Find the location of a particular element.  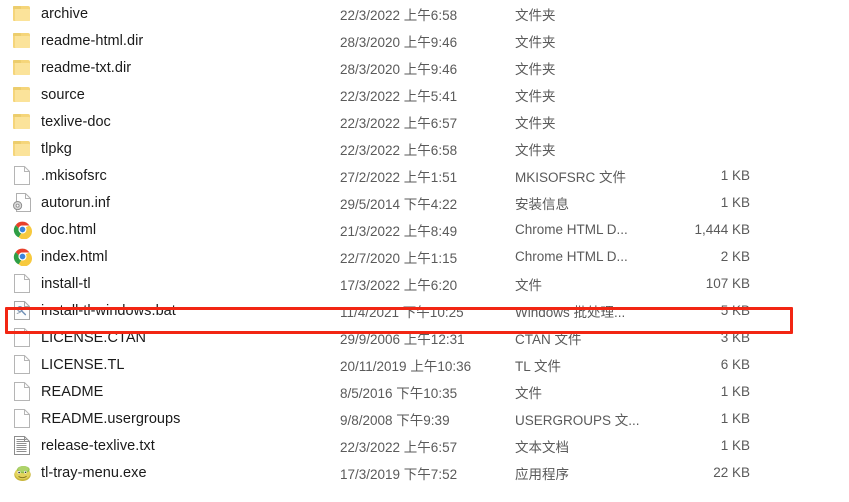

file-name-label: install-tl-windows.bat is located at coordinates (108, 310).